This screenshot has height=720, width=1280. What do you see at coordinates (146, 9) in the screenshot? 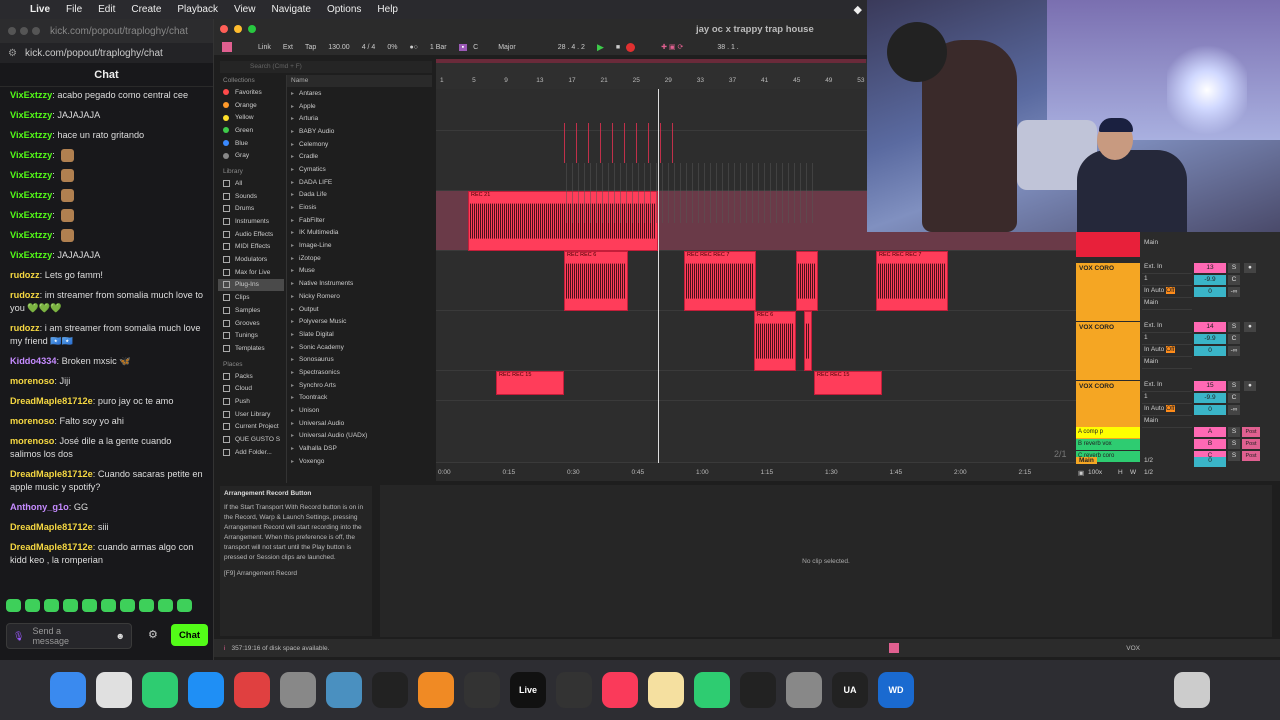
I see `menu-create: Create` at bounding box center [146, 9].